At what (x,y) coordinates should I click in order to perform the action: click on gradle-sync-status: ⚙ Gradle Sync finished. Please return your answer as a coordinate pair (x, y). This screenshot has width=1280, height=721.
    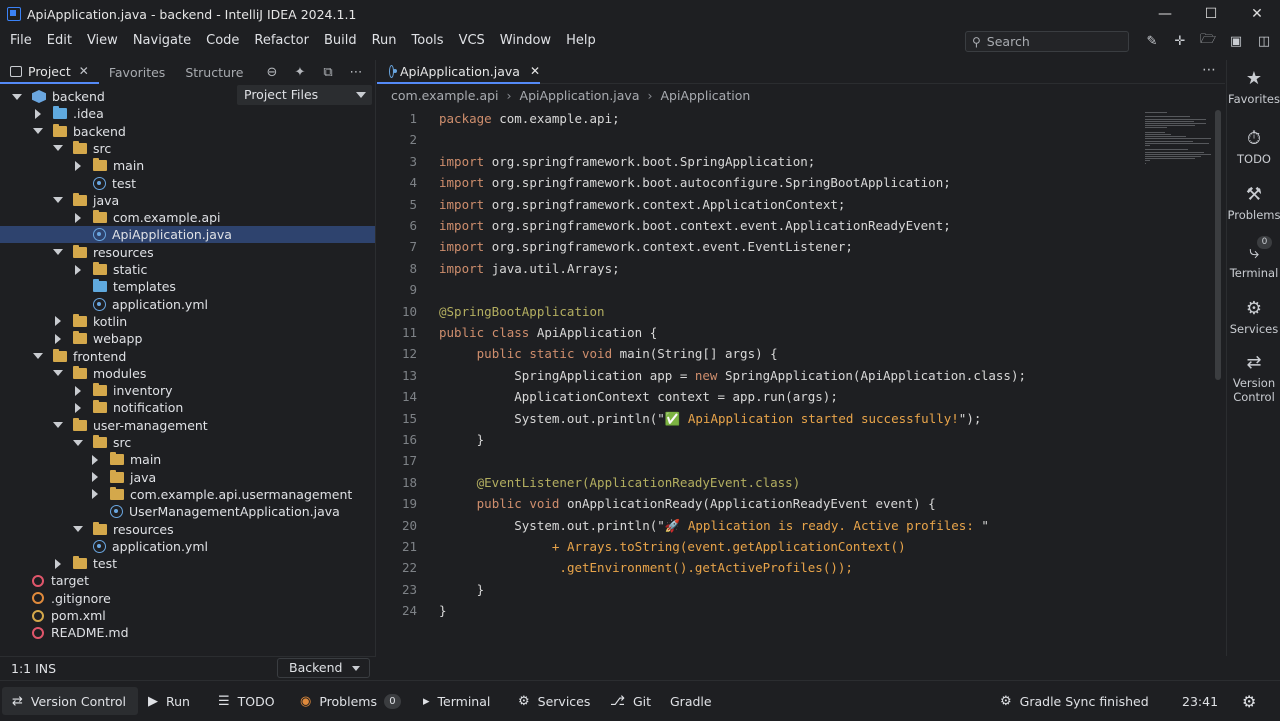
    Looking at the image, I should click on (1074, 701).